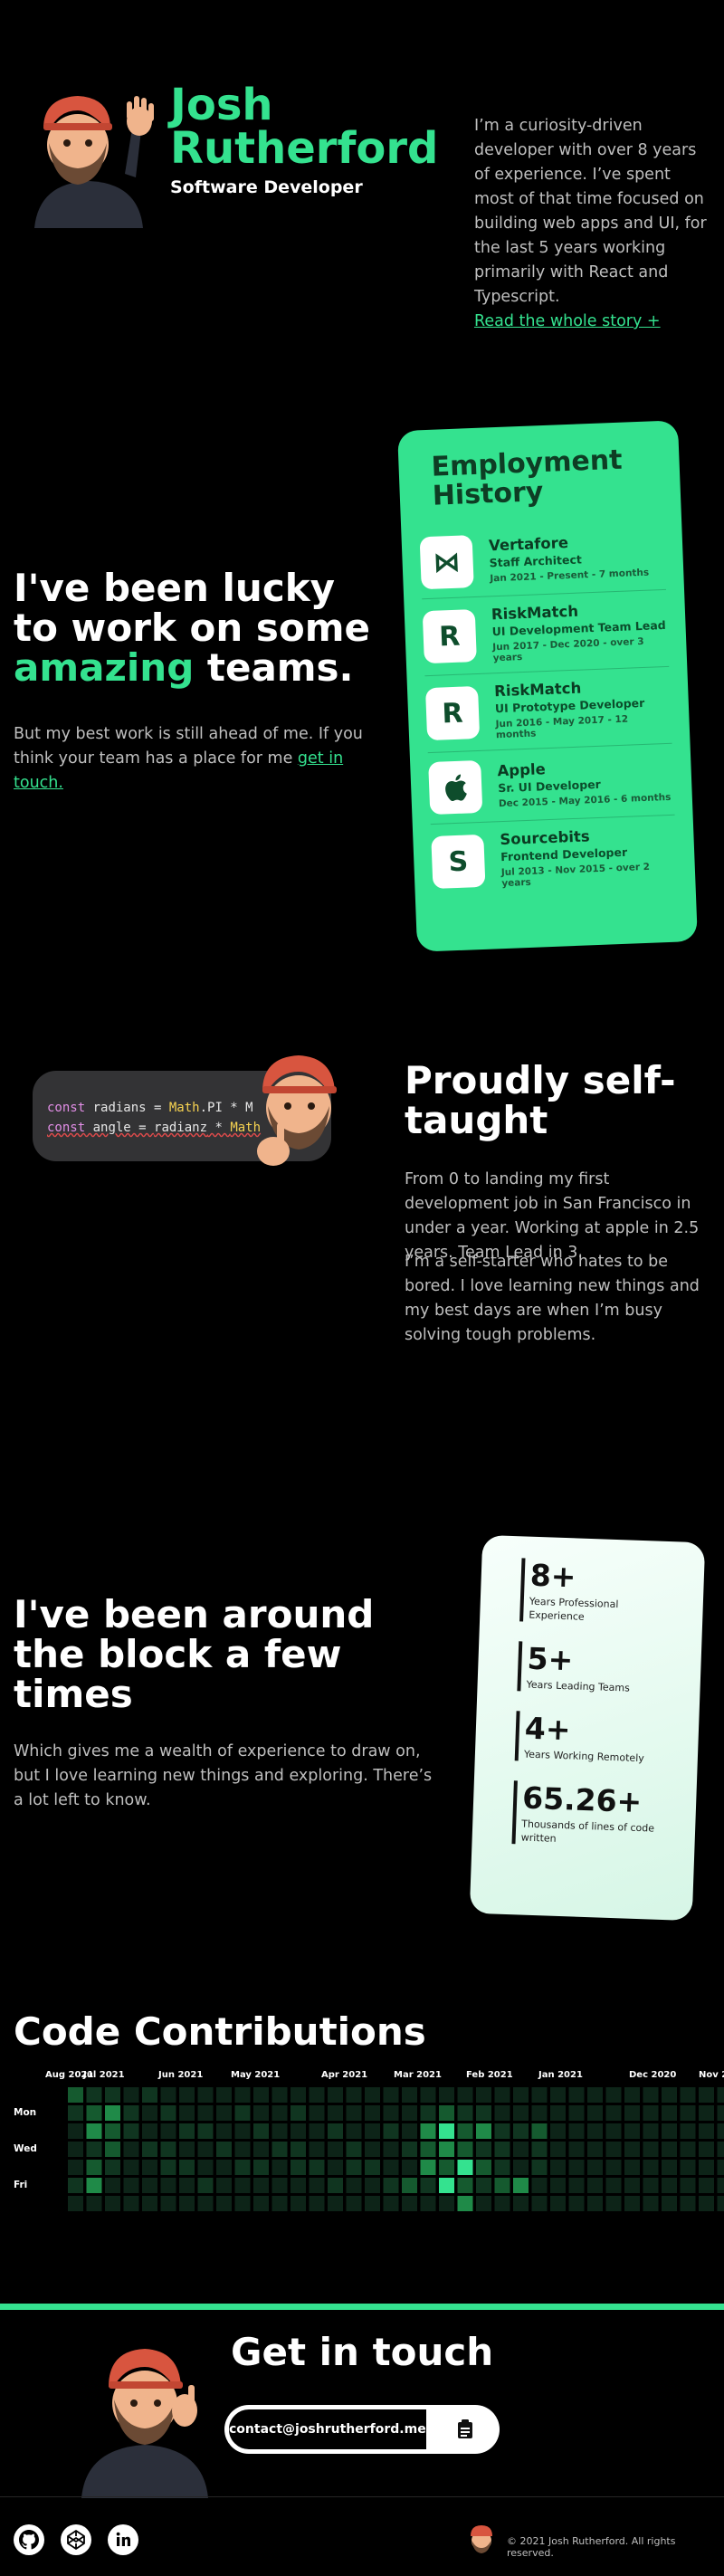 The image size is (724, 2576). What do you see at coordinates (593, 322) in the screenshot?
I see `read-story-link: Read the whole story +` at bounding box center [593, 322].